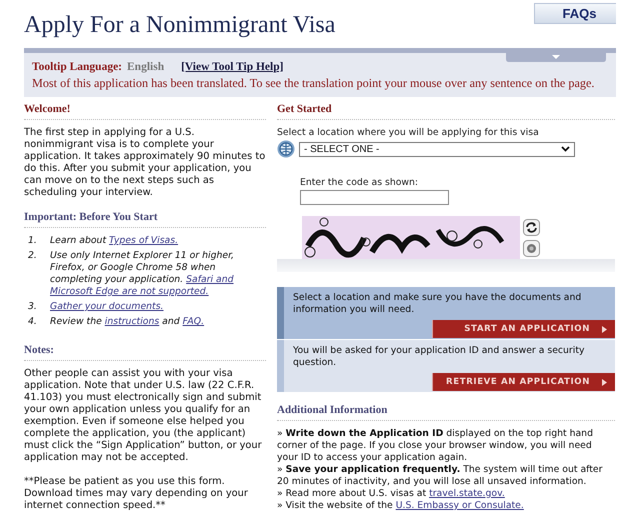 This screenshot has height=517, width=640. Describe the element at coordinates (143, 240) in the screenshot. I see `link: Types of Visas.` at that location.